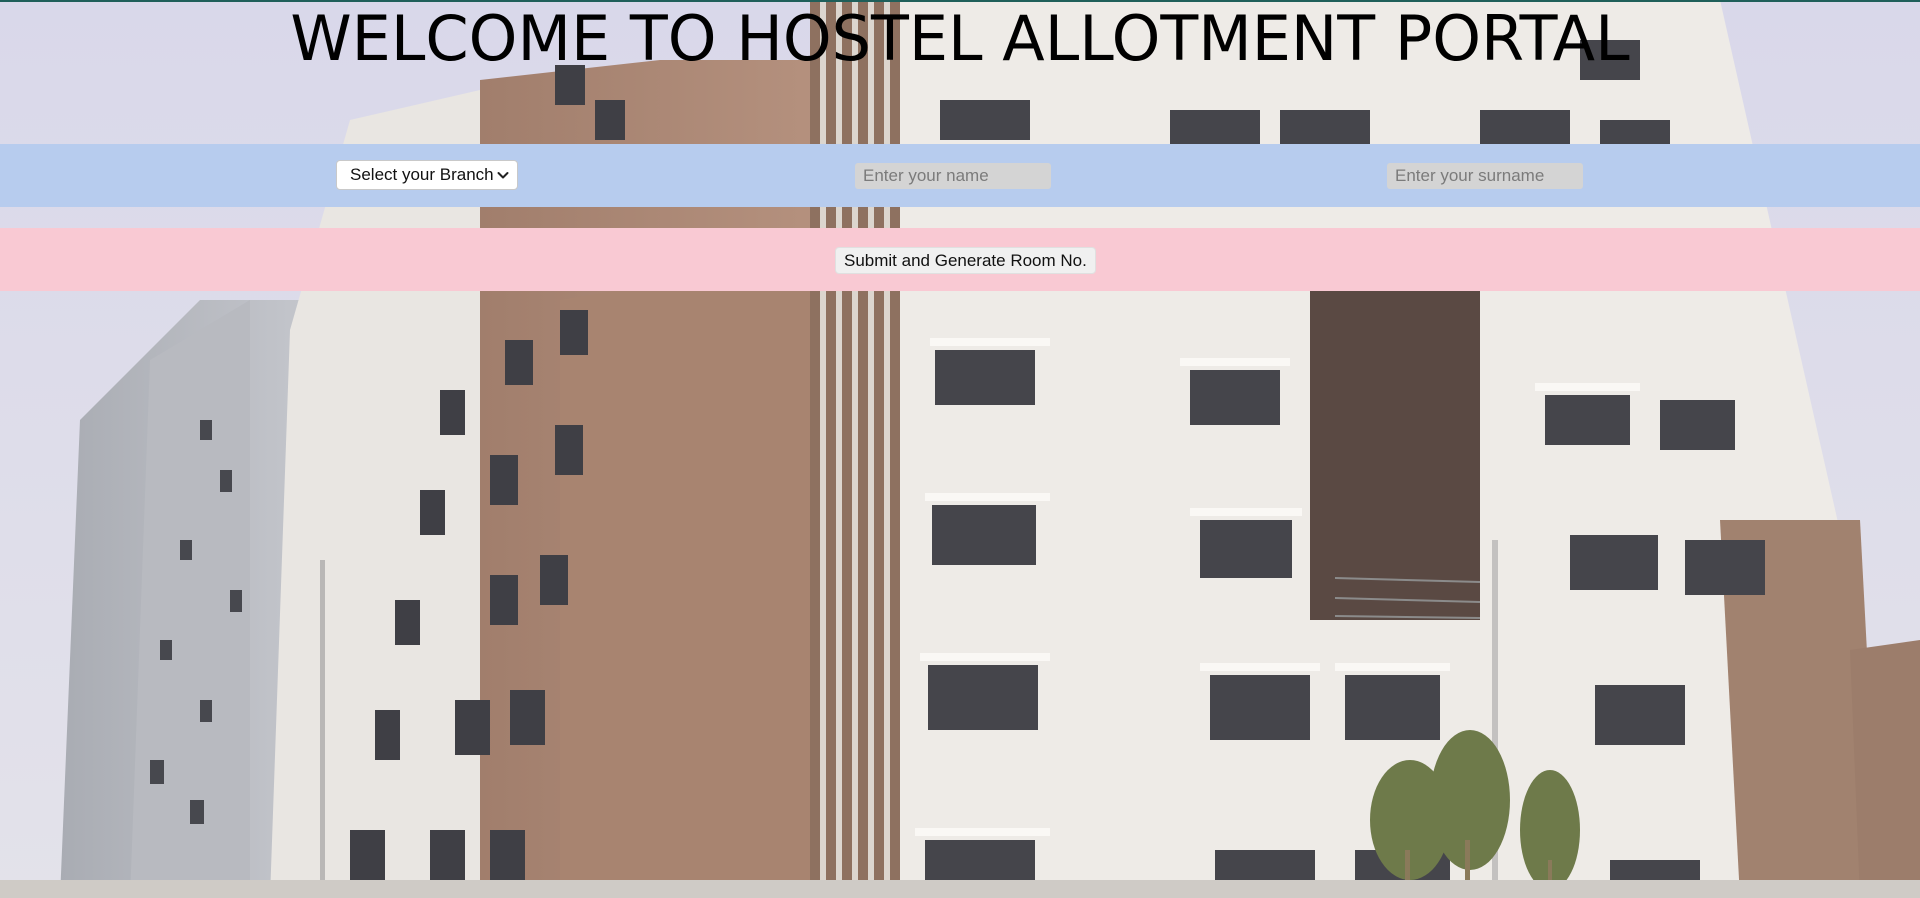 The height and width of the screenshot is (898, 1920). I want to click on branch-select-value: Select your Branch, so click(422, 174).